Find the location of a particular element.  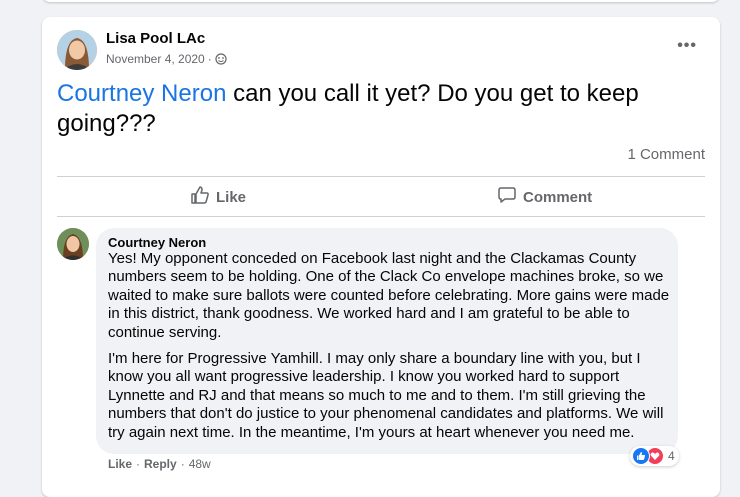

reaction-summary: 4 is located at coordinates (654, 456).